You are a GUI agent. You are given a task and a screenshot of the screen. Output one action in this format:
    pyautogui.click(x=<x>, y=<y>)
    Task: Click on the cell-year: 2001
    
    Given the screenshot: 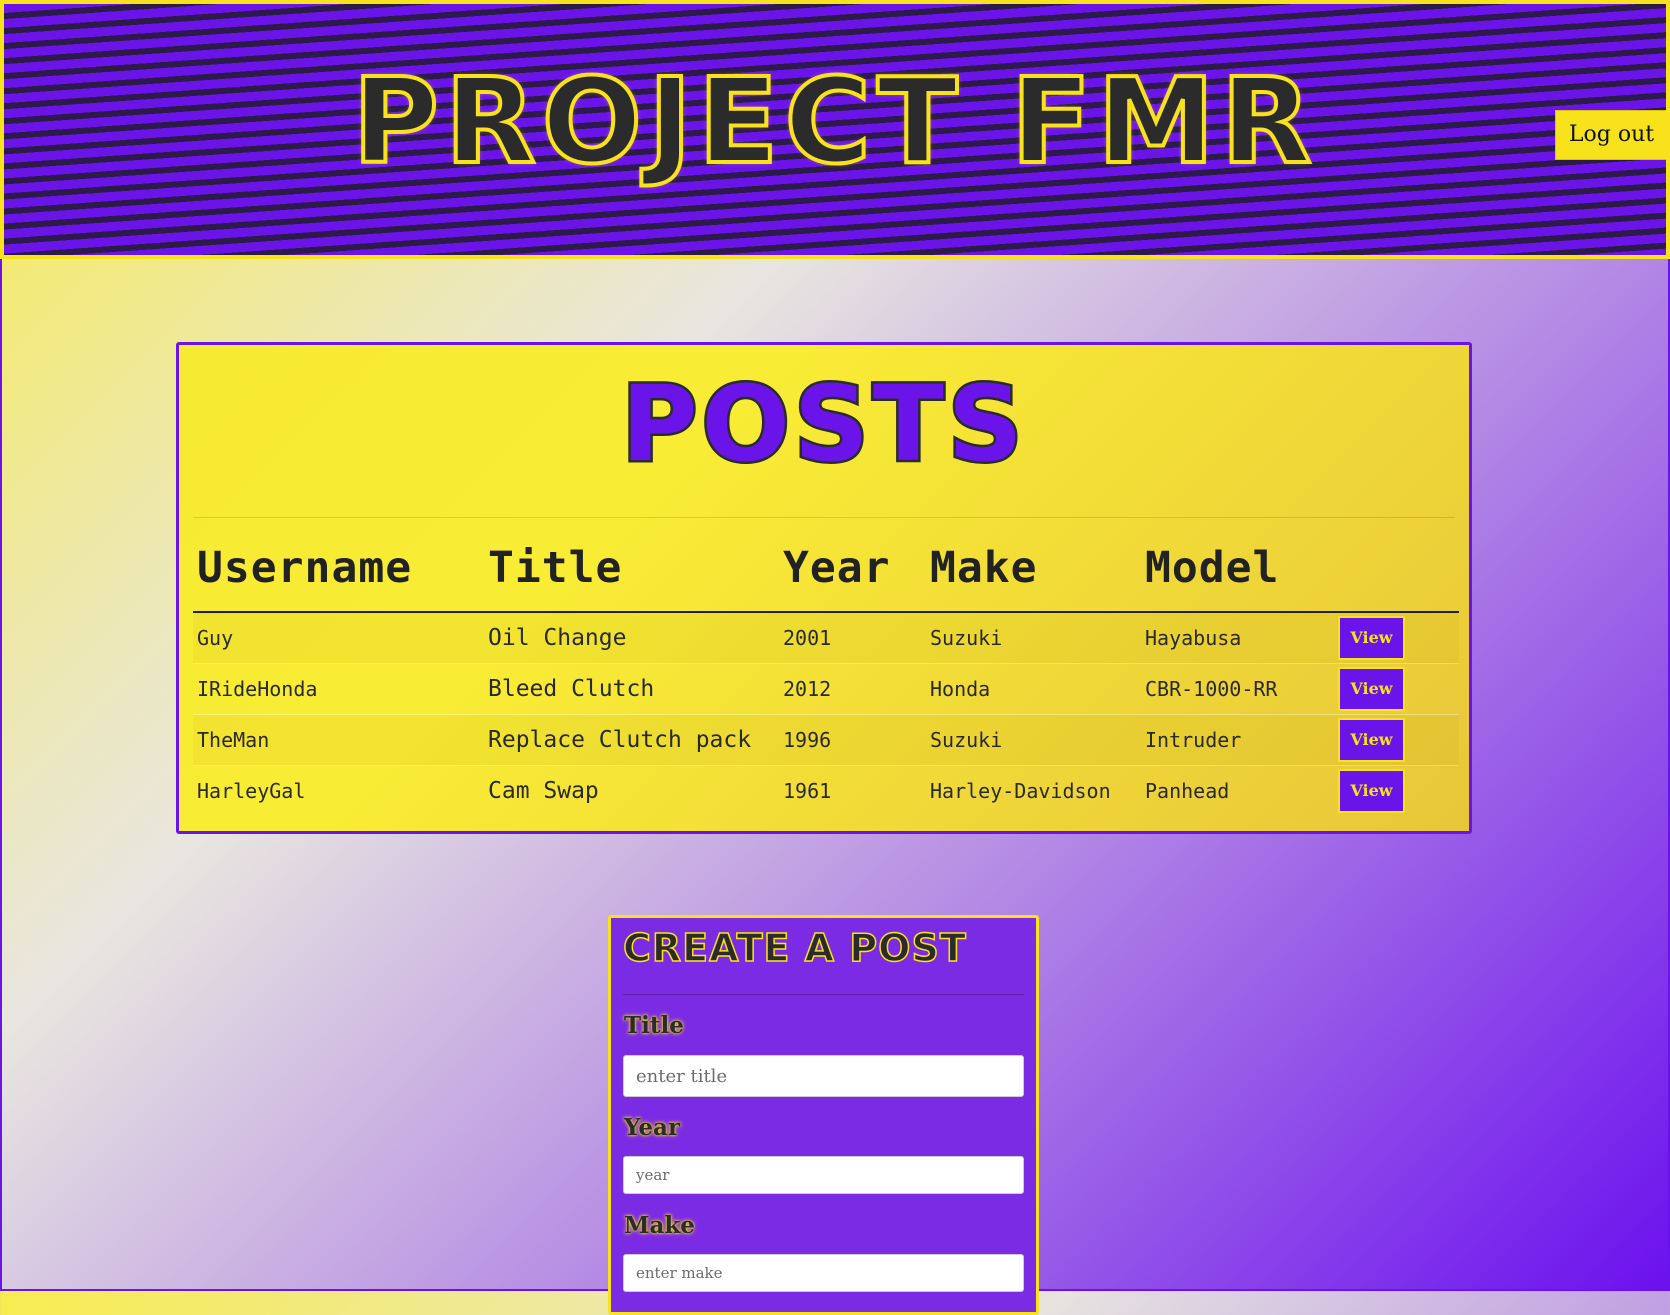 What is the action you would take?
    pyautogui.click(x=852, y=637)
    